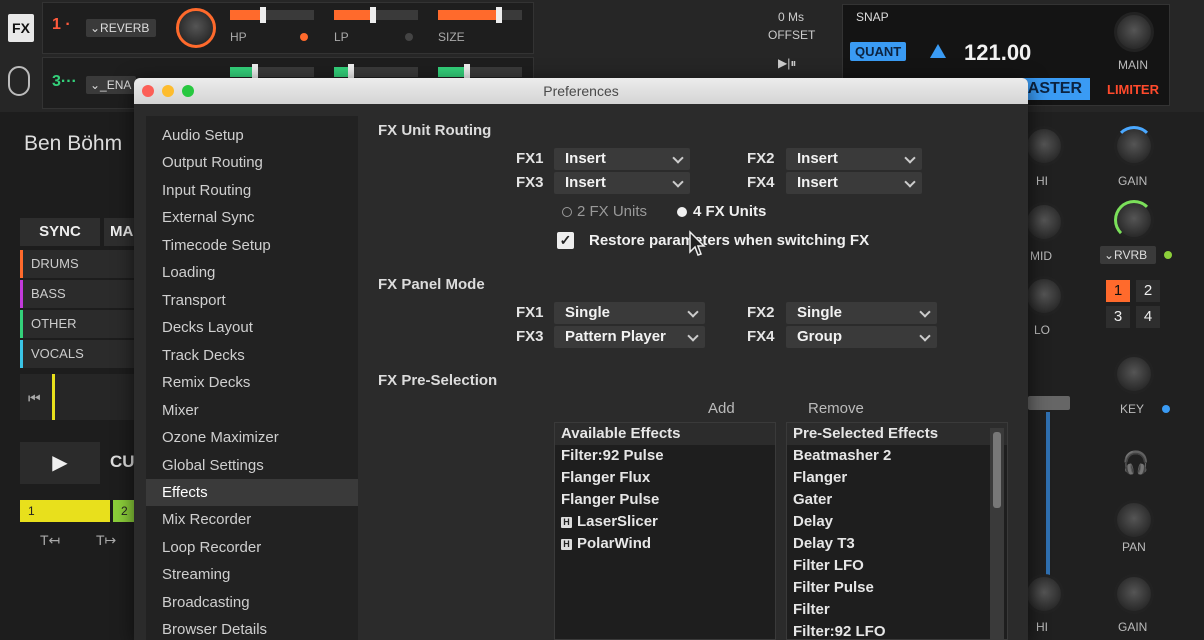 The height and width of the screenshot is (640, 1204). Describe the element at coordinates (612, 211) in the screenshot. I see `label-2-fx-units: 2 FX Units` at that location.